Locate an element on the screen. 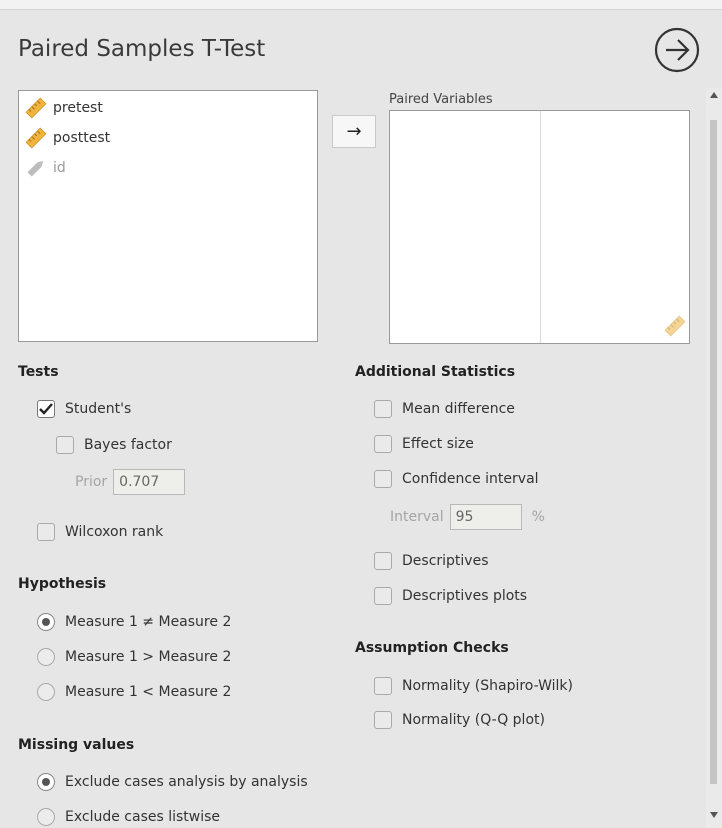 The height and width of the screenshot is (828, 722). variable-item-id: id is located at coordinates (45, 168).